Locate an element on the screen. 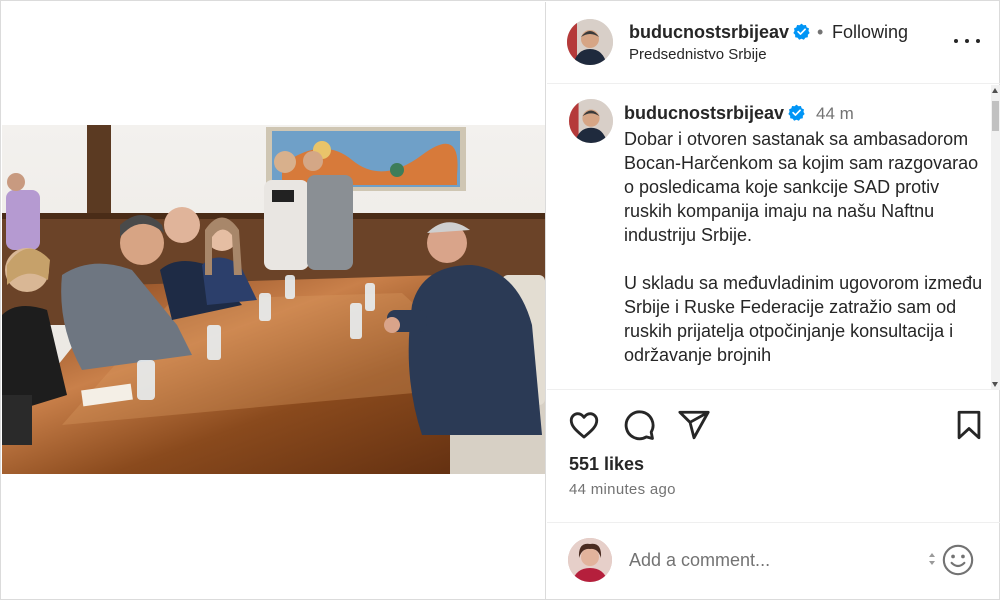  input-spinner-icon is located at coordinates (932, 559).